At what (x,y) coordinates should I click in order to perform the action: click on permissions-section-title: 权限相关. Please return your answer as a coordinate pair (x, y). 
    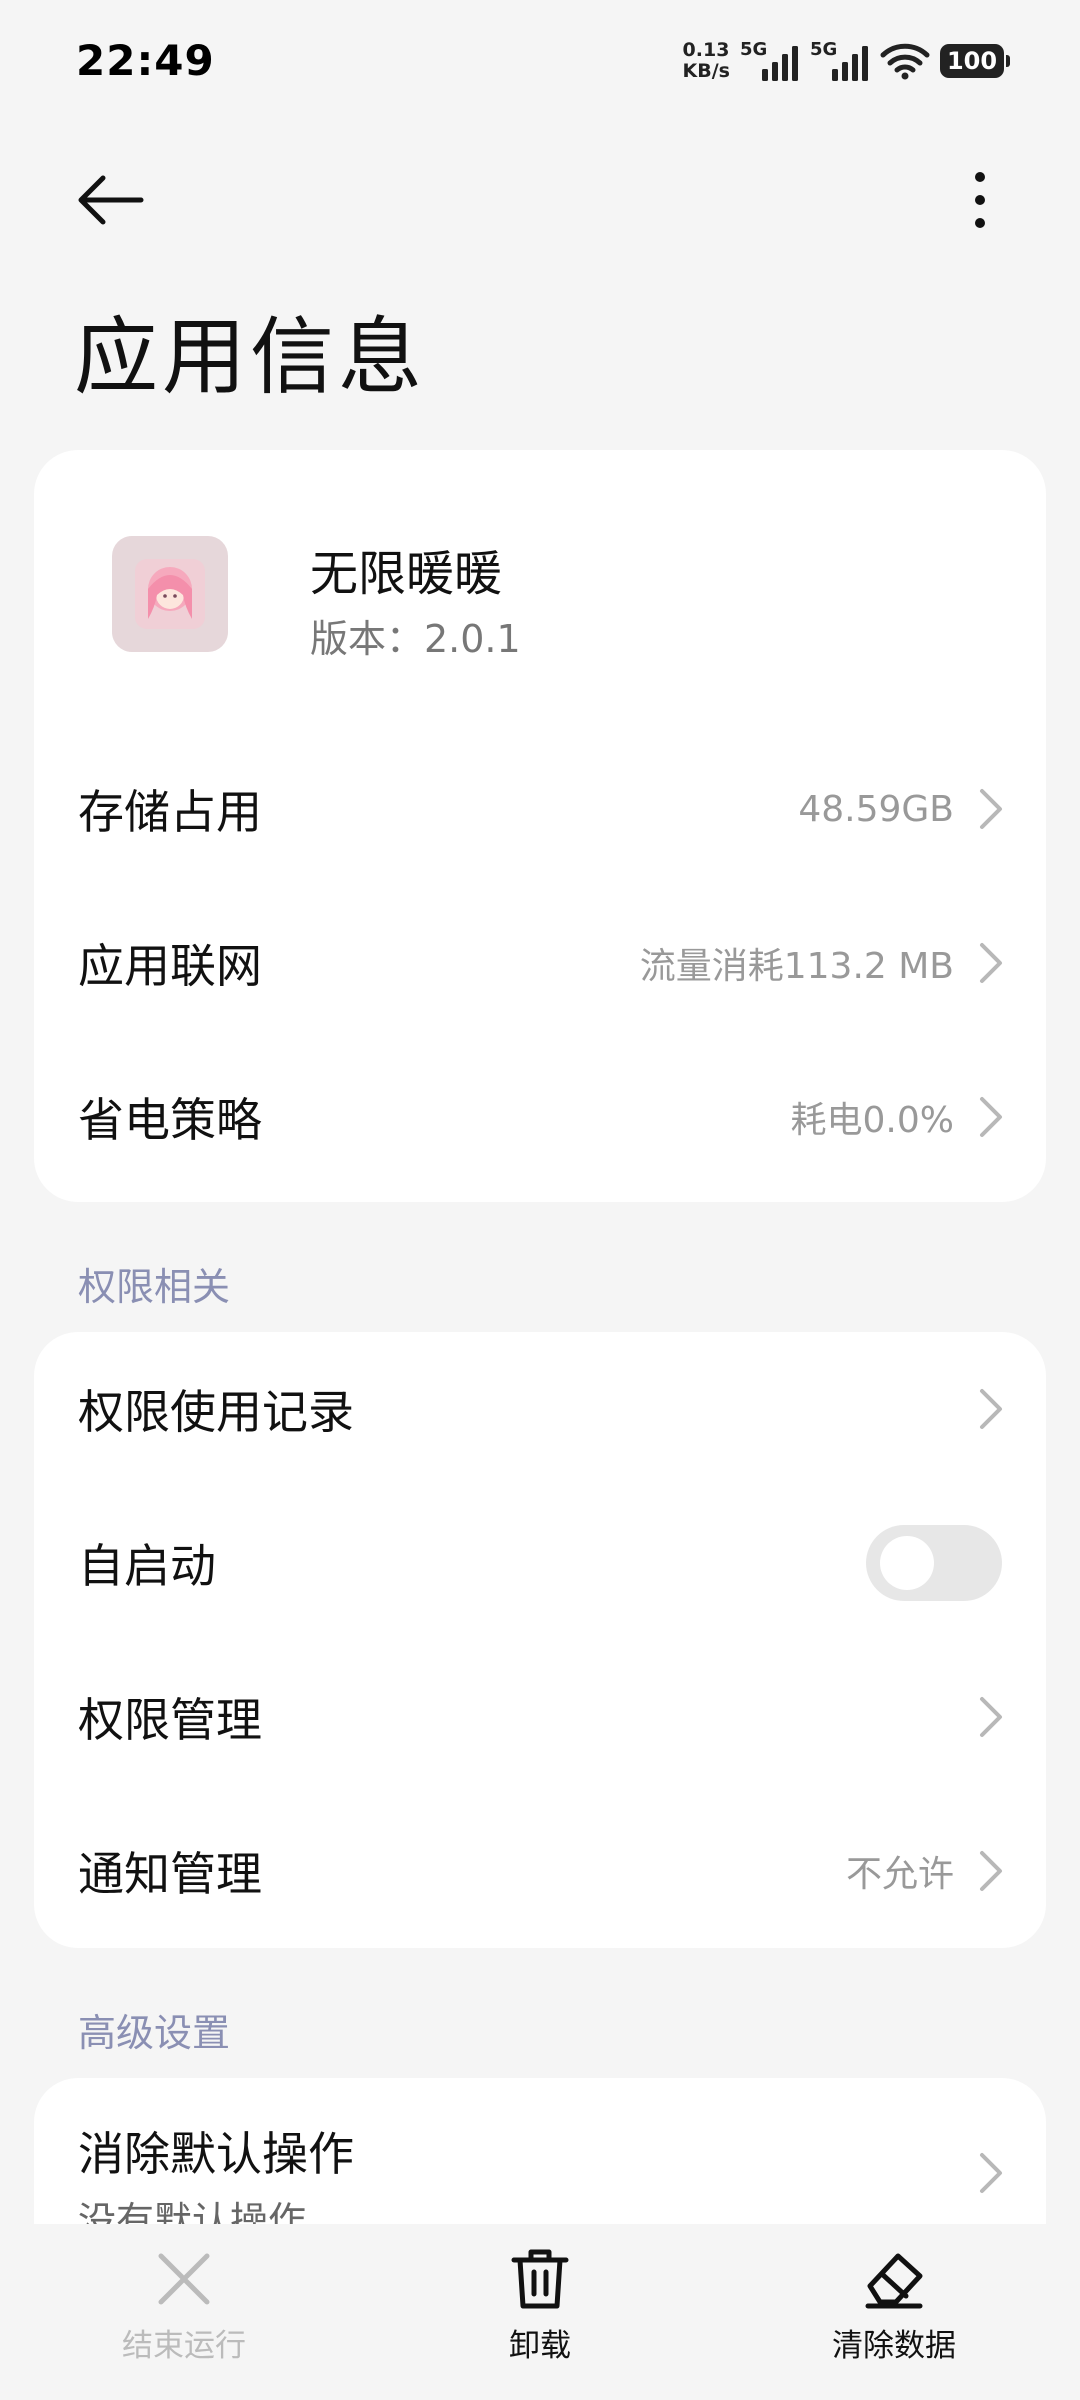
    Looking at the image, I should click on (154, 1287).